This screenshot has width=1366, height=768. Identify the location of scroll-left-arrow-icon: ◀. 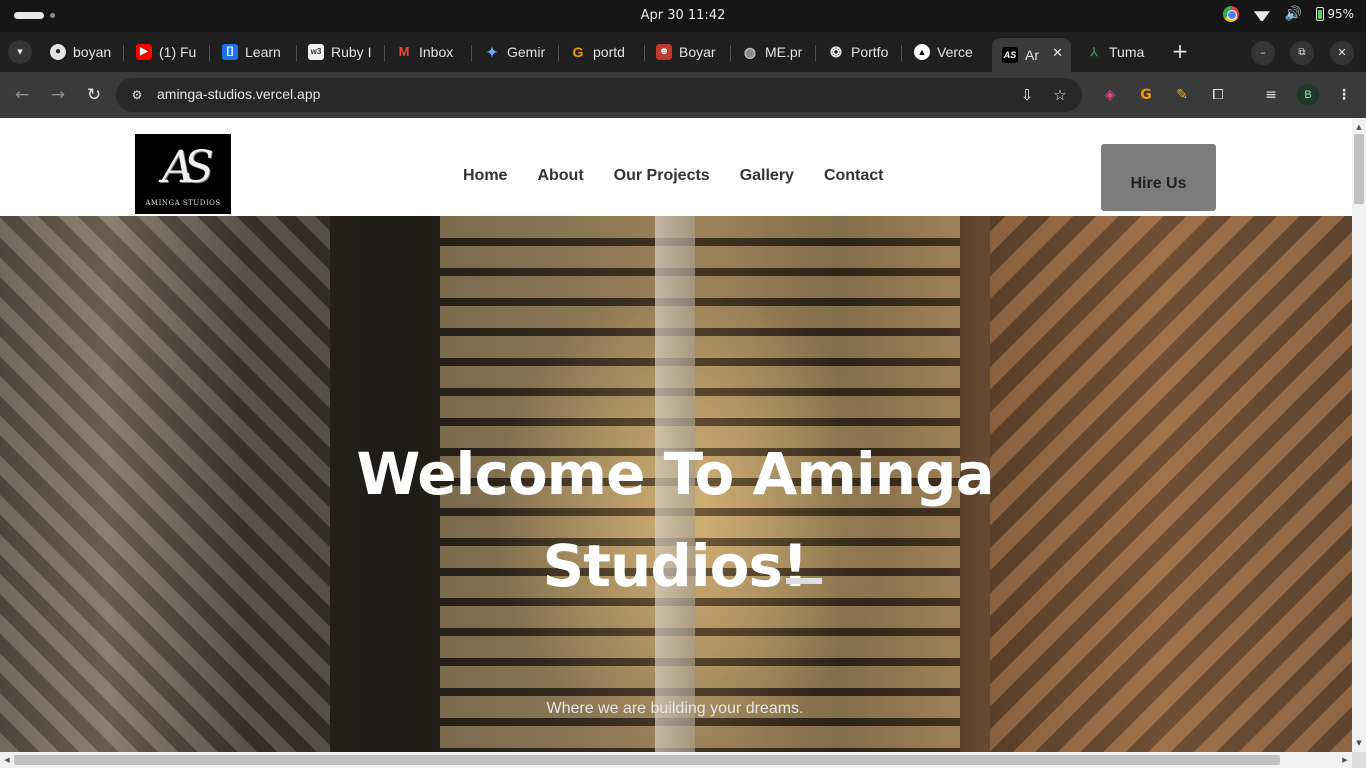
(7, 760).